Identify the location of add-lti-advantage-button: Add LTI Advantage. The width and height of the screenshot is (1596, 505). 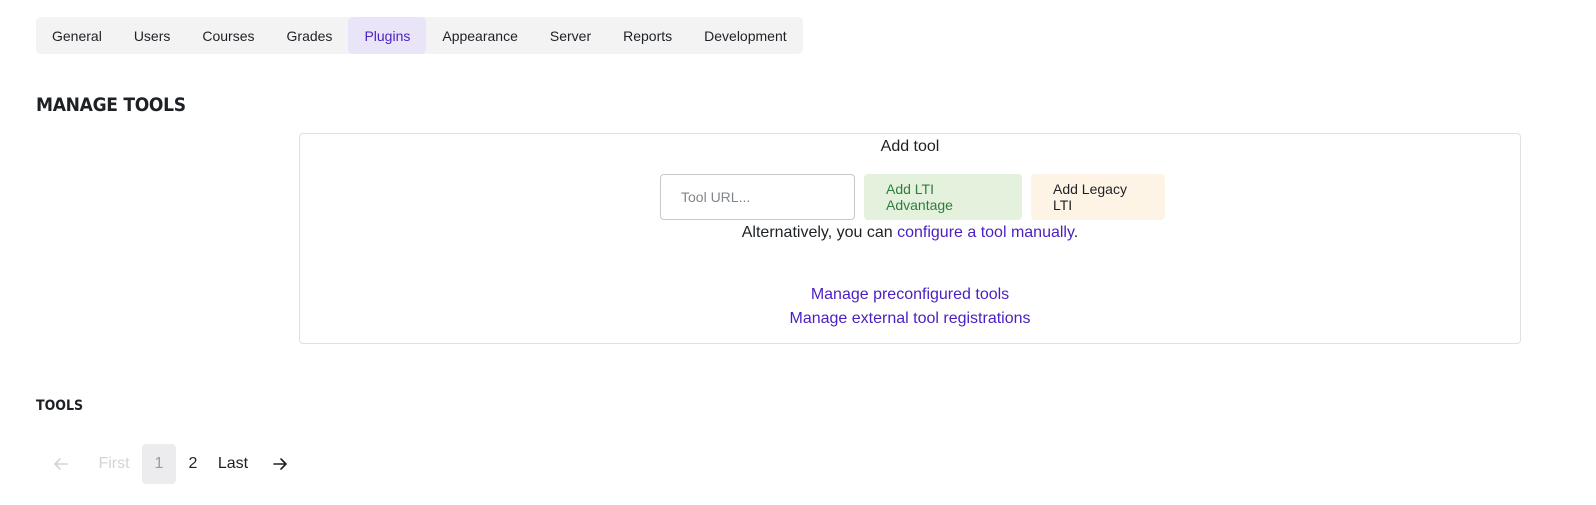
(943, 197).